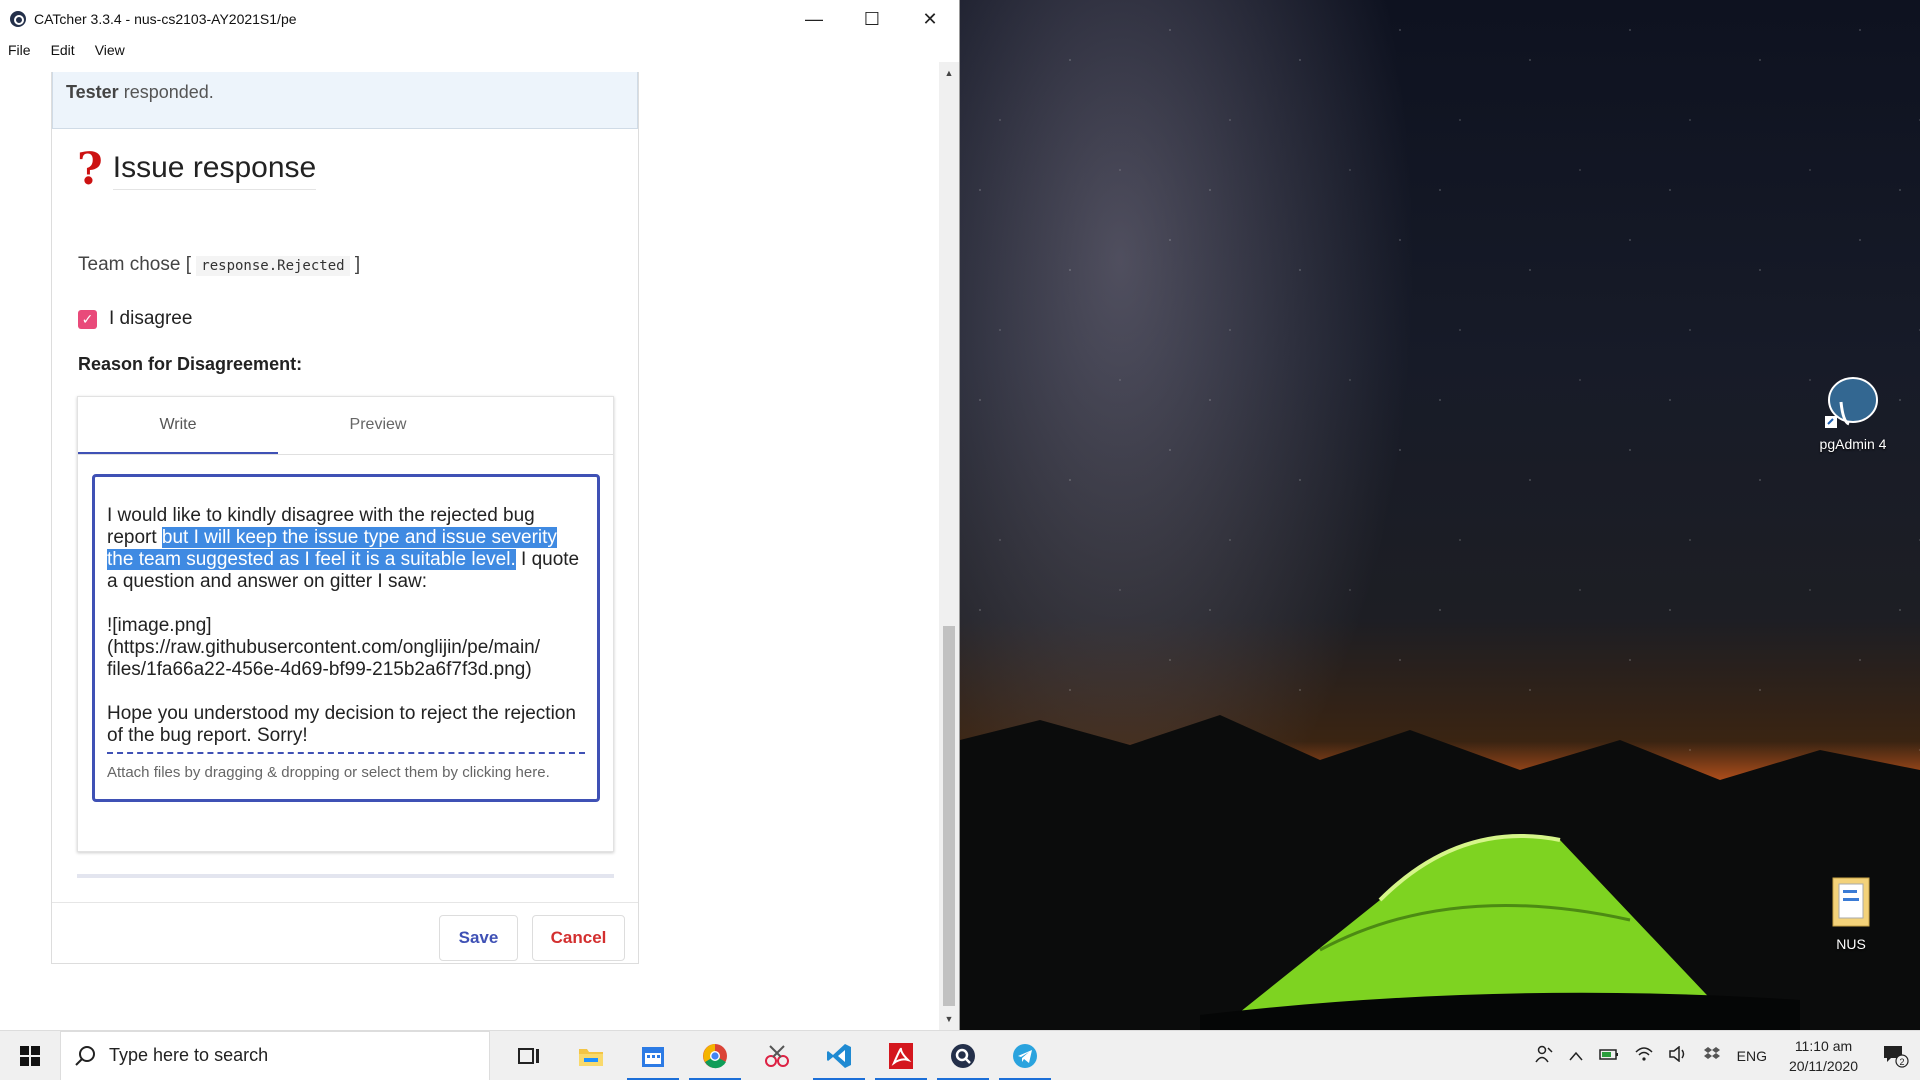  I want to click on pgadmin-elephant-icon, so click(1851, 402).